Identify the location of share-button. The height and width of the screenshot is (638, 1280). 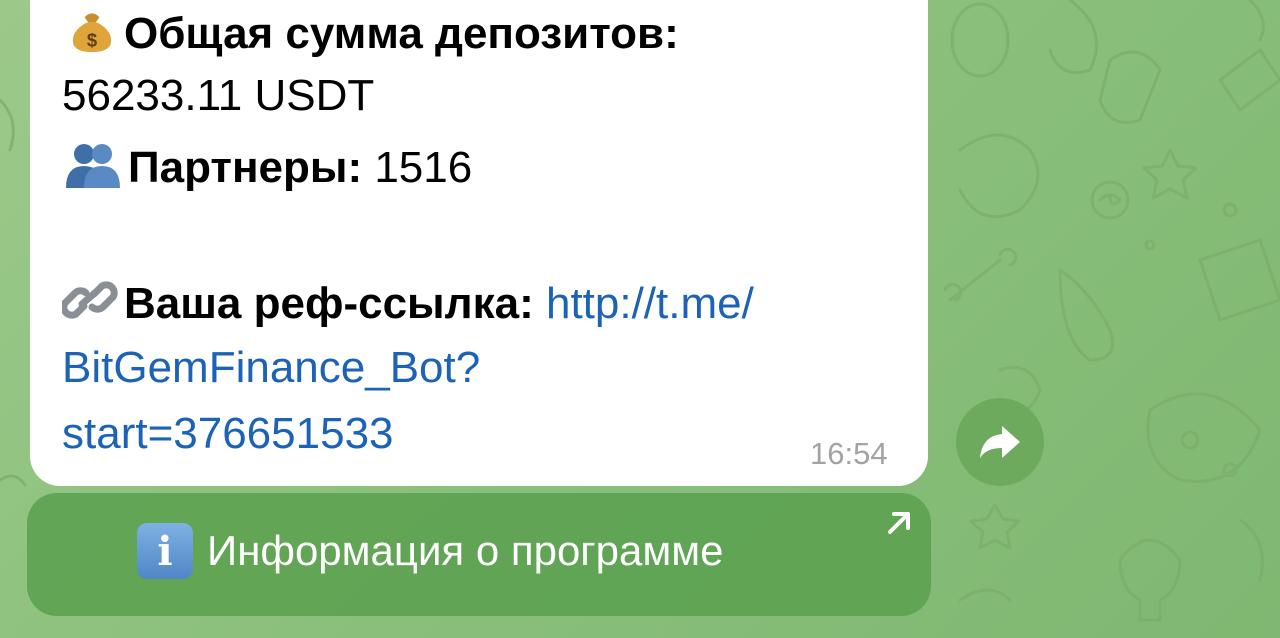
(1000, 442).